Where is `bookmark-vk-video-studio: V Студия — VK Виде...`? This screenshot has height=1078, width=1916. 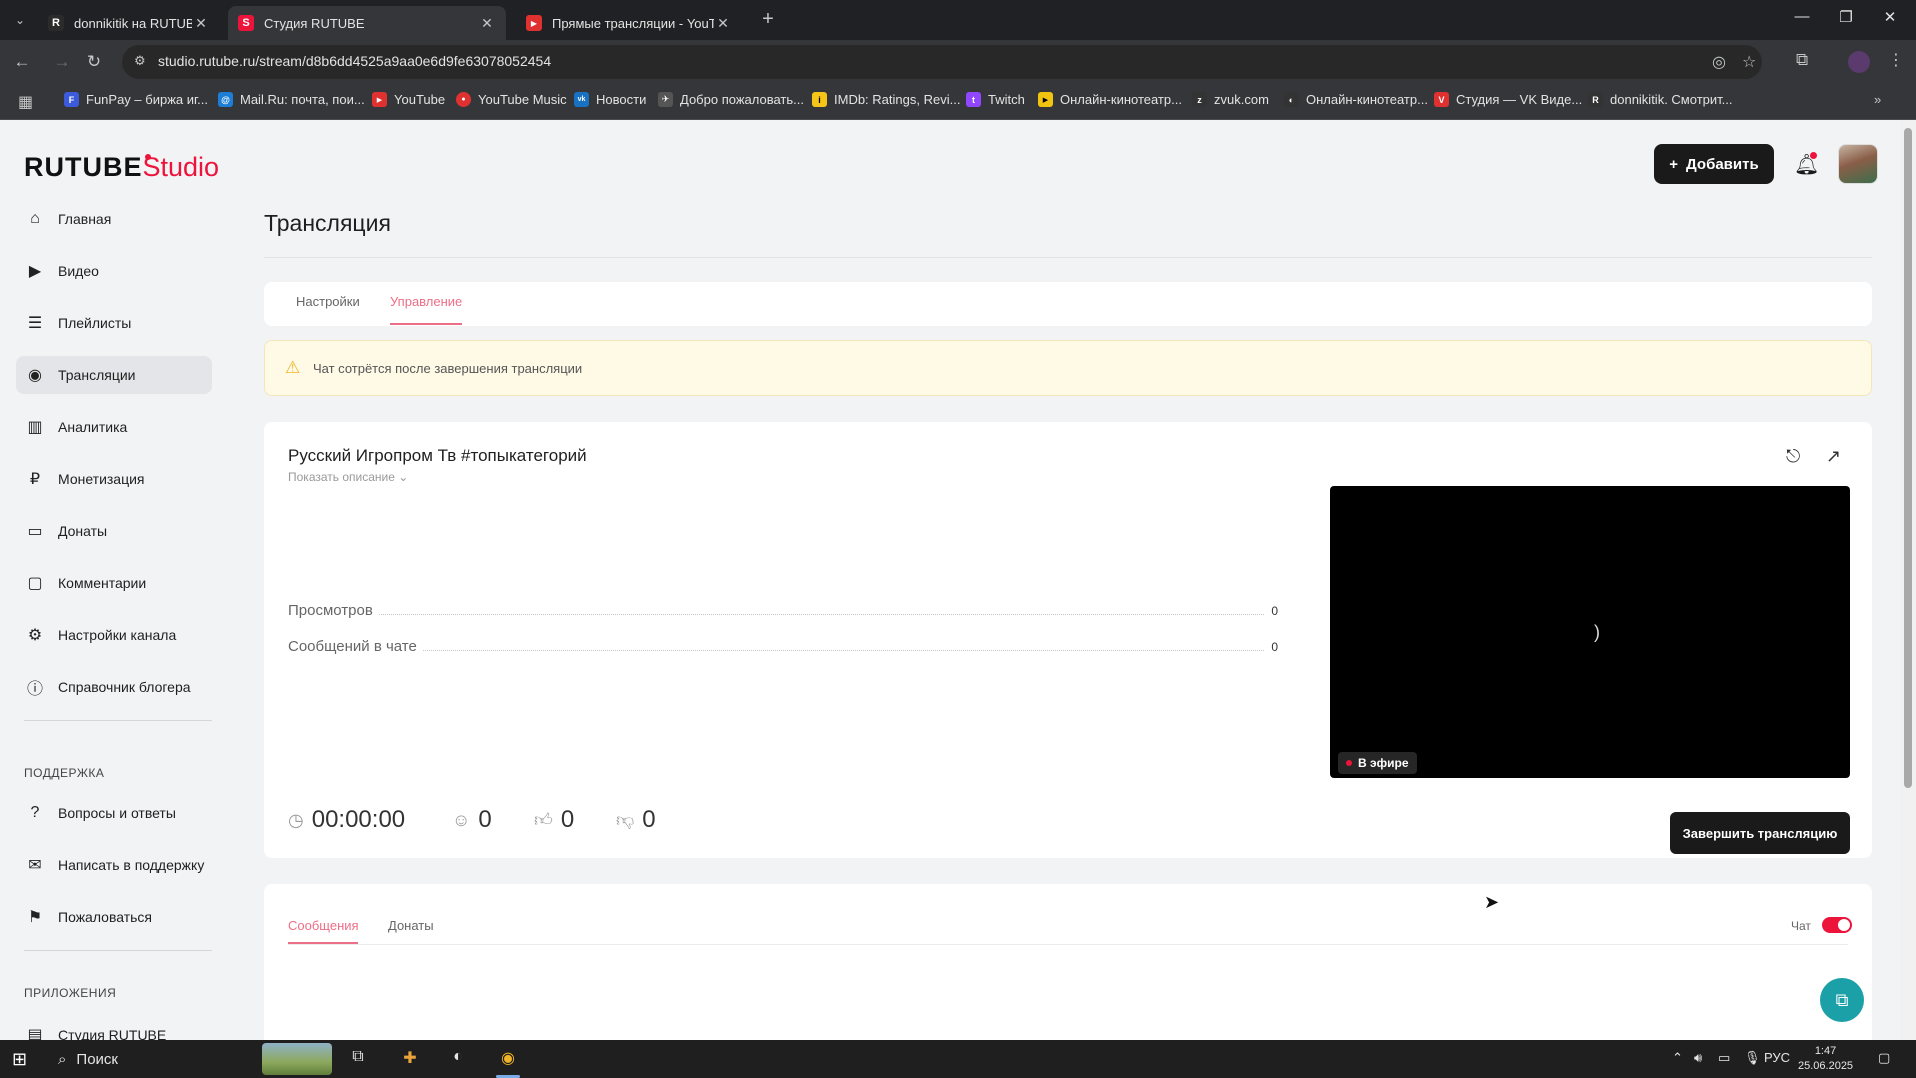 bookmark-vk-video-studio: V Студия — VK Виде... is located at coordinates (1508, 99).